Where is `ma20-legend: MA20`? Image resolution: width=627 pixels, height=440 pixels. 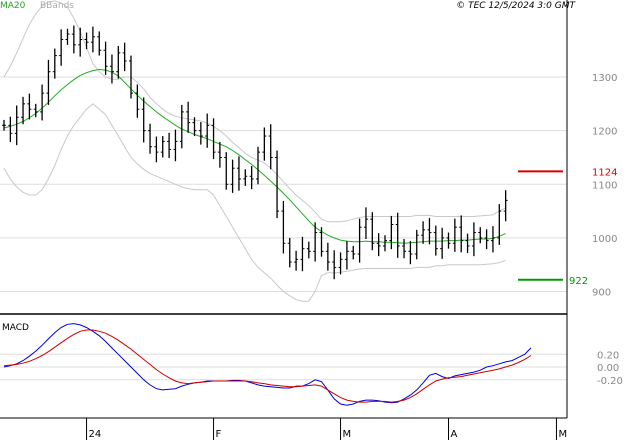 ma20-legend: MA20 is located at coordinates (13, 6).